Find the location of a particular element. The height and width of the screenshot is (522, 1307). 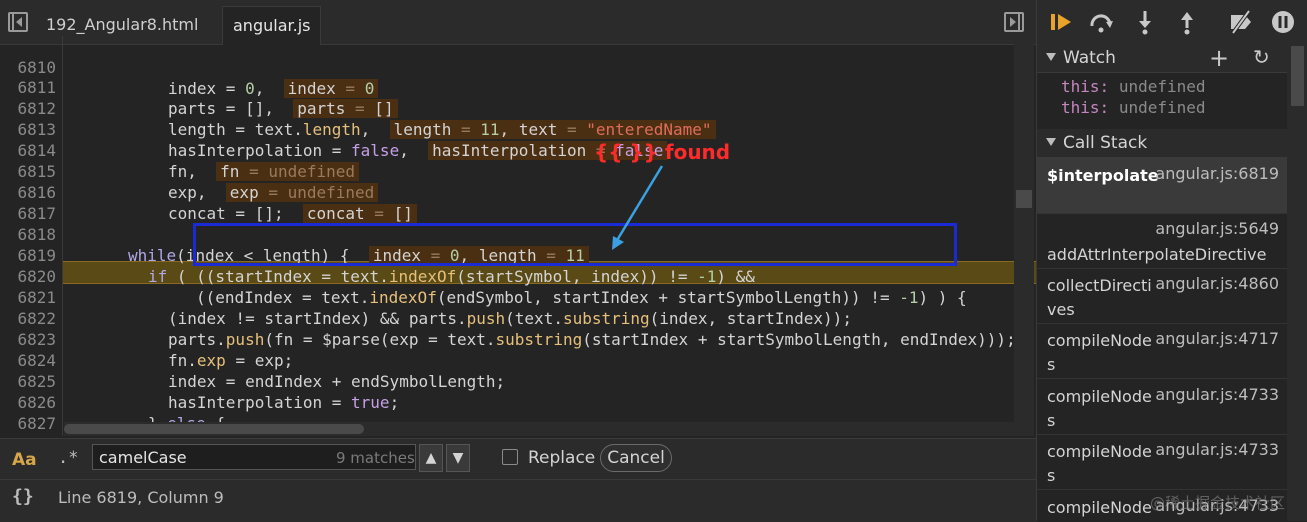

watermark: @稀土掘金技术社区 is located at coordinates (1218, 503).